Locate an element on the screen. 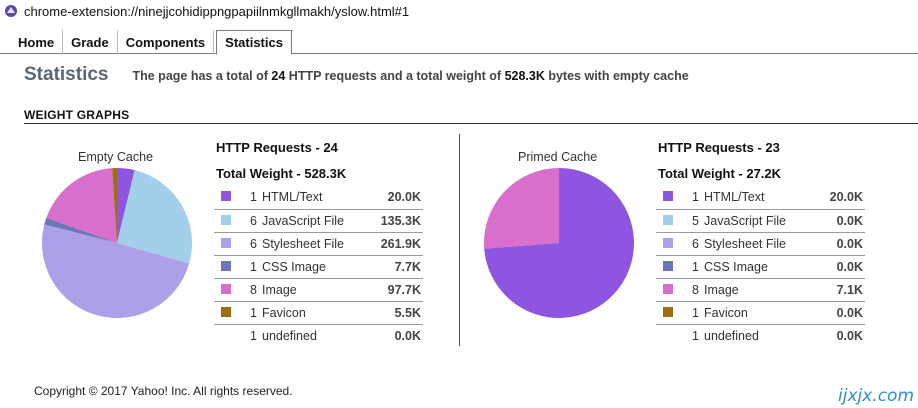  empty-weight-summary: Total Weight - 528.3K is located at coordinates (281, 173).